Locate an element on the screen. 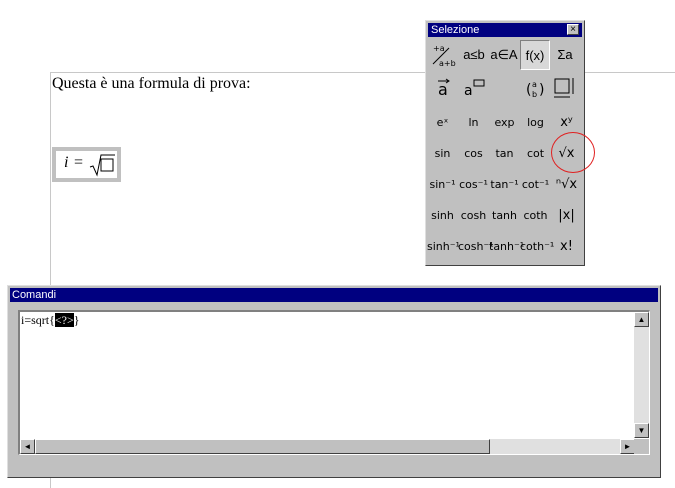 This screenshot has height=488, width=675. operators-icon: +a a+b is located at coordinates (444, 56).